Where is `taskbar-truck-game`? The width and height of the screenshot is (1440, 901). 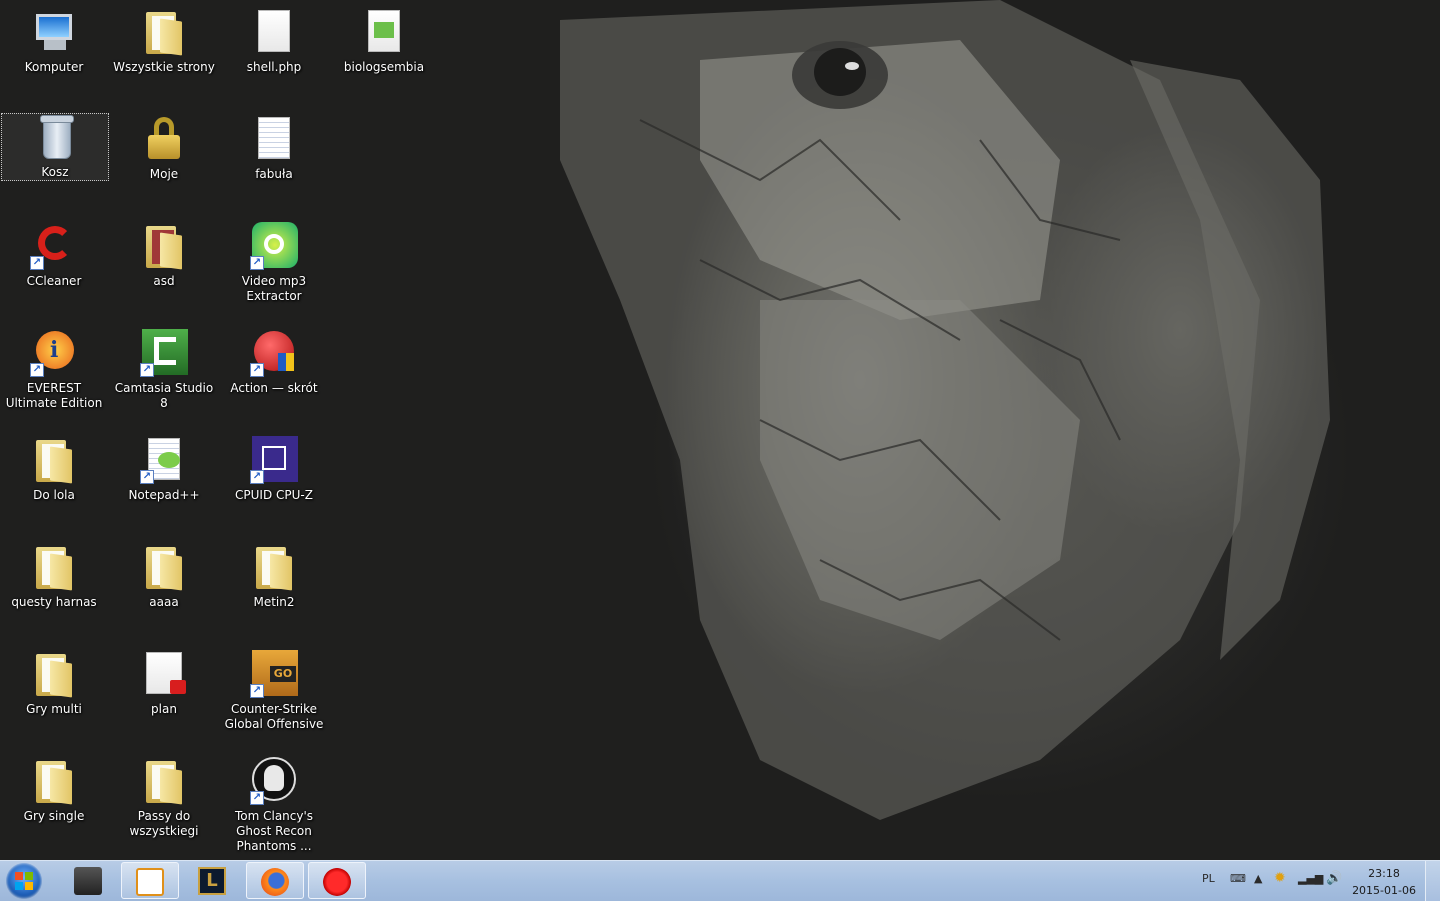
taskbar-truck-game is located at coordinates (89, 880).